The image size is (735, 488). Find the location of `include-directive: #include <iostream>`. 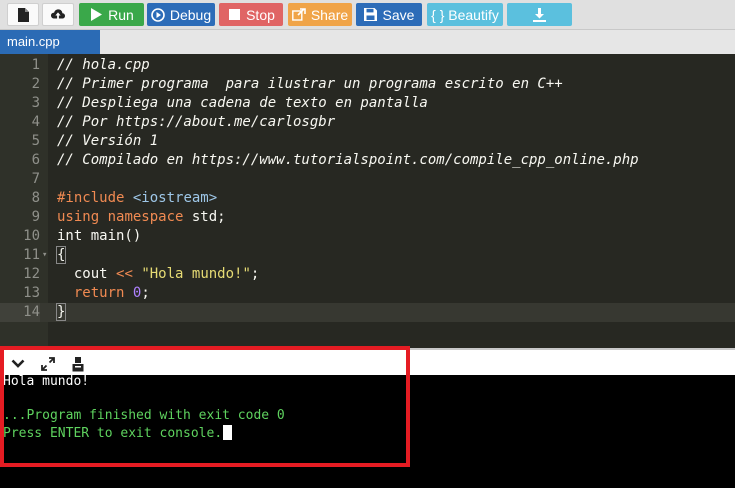

include-directive: #include <iostream> is located at coordinates (137, 198).